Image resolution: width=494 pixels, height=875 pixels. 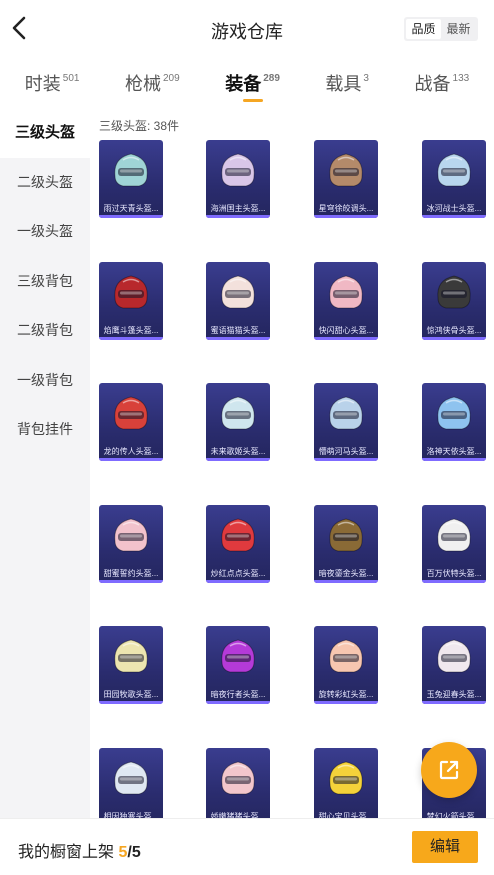 I want to click on tab-firearms: 枪械 209, so click(x=152, y=83).